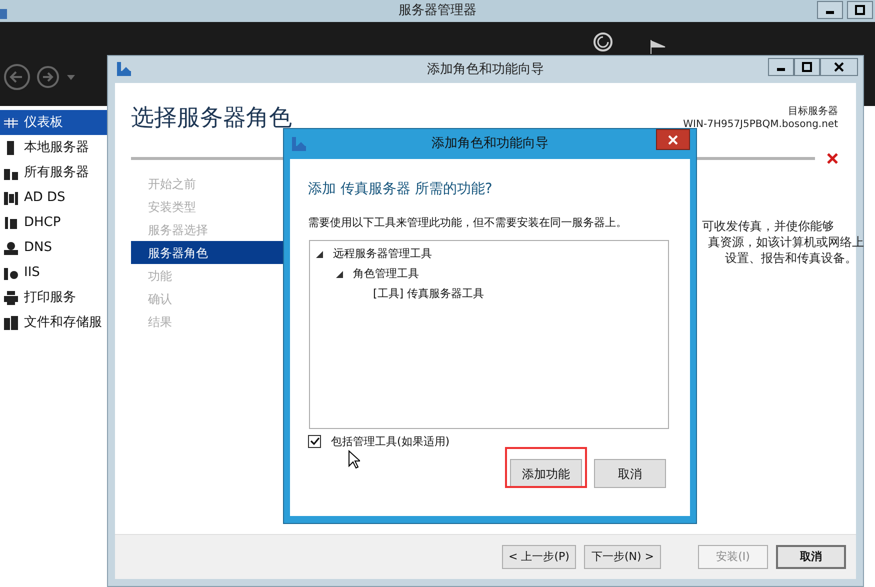 This screenshot has width=875, height=587. I want to click on page-heading: 选择服务器角色, so click(211, 120).